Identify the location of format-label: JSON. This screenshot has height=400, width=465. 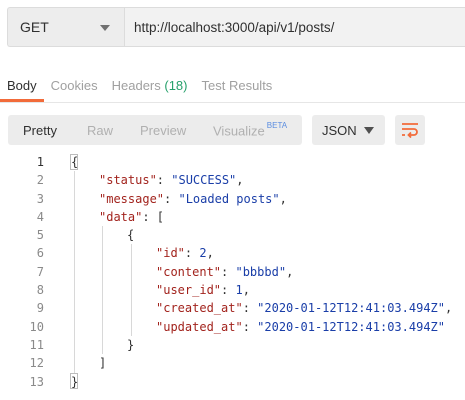
(339, 130).